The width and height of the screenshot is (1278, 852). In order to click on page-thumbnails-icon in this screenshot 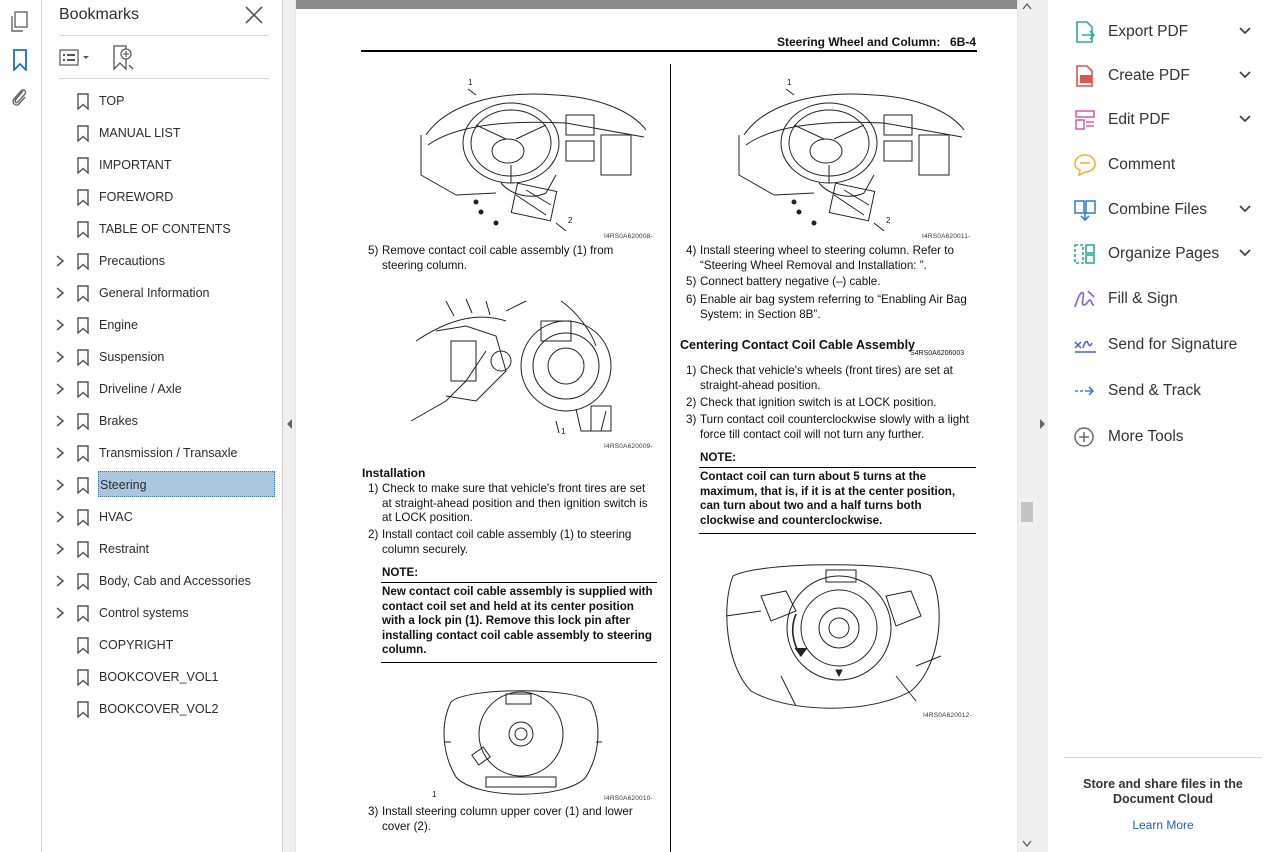, I will do `click(20, 22)`.